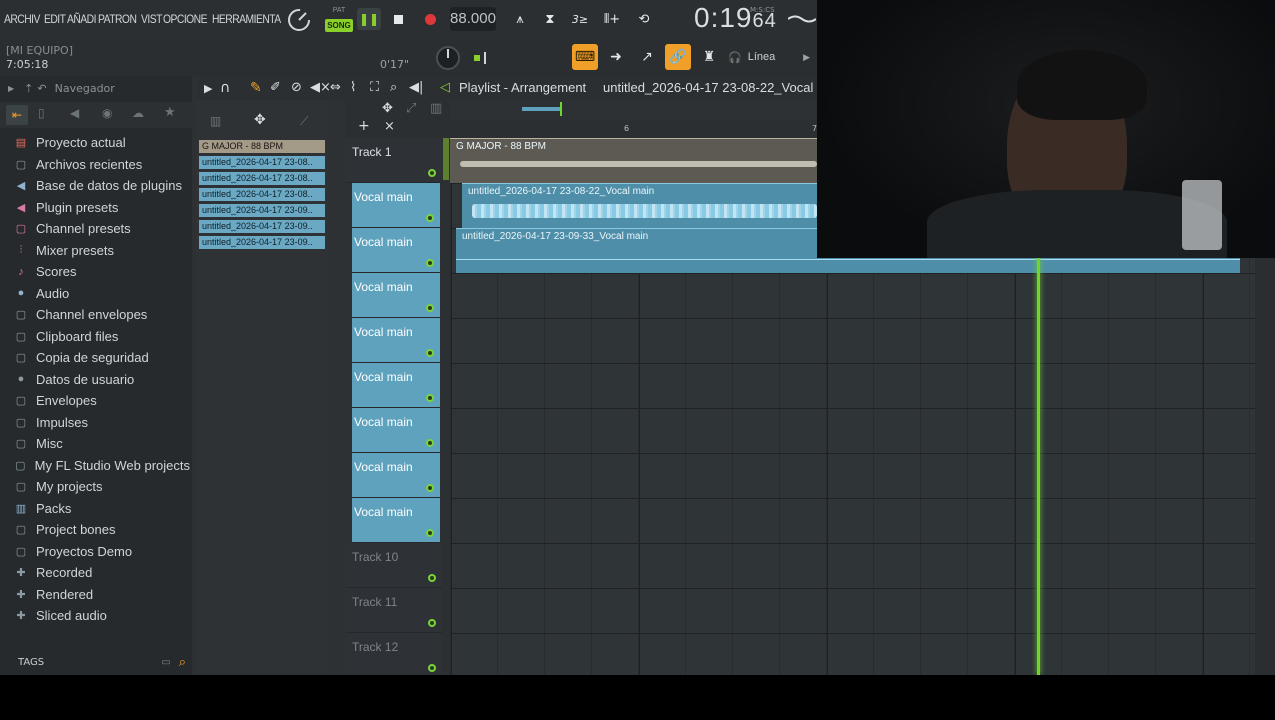 This screenshot has width=1275, height=720. What do you see at coordinates (489, 58) in the screenshot?
I see `master-slider` at bounding box center [489, 58].